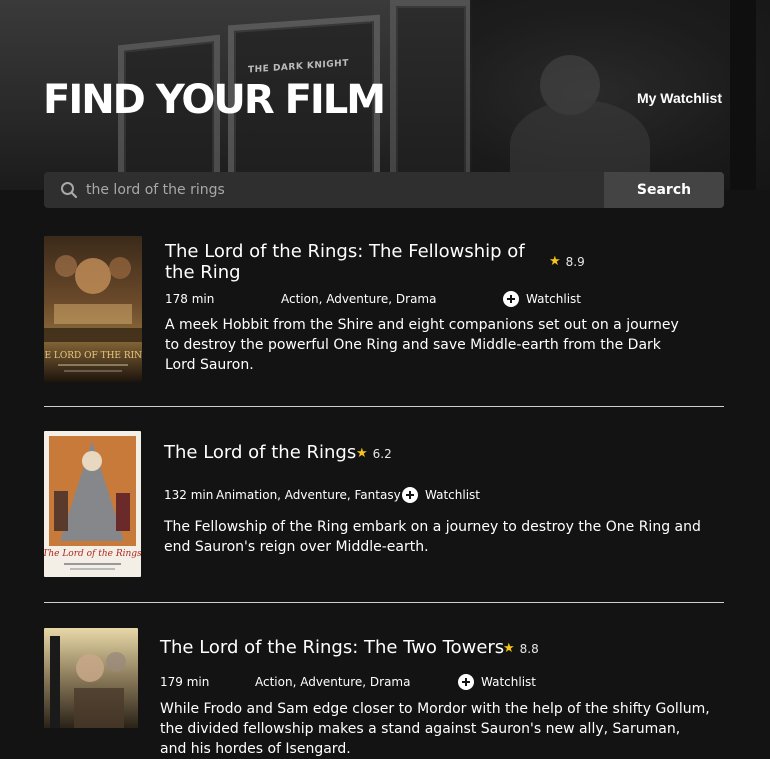 This screenshot has height=759, width=770. I want to click on film-poster: The Lord of the Rings, so click(92, 504).